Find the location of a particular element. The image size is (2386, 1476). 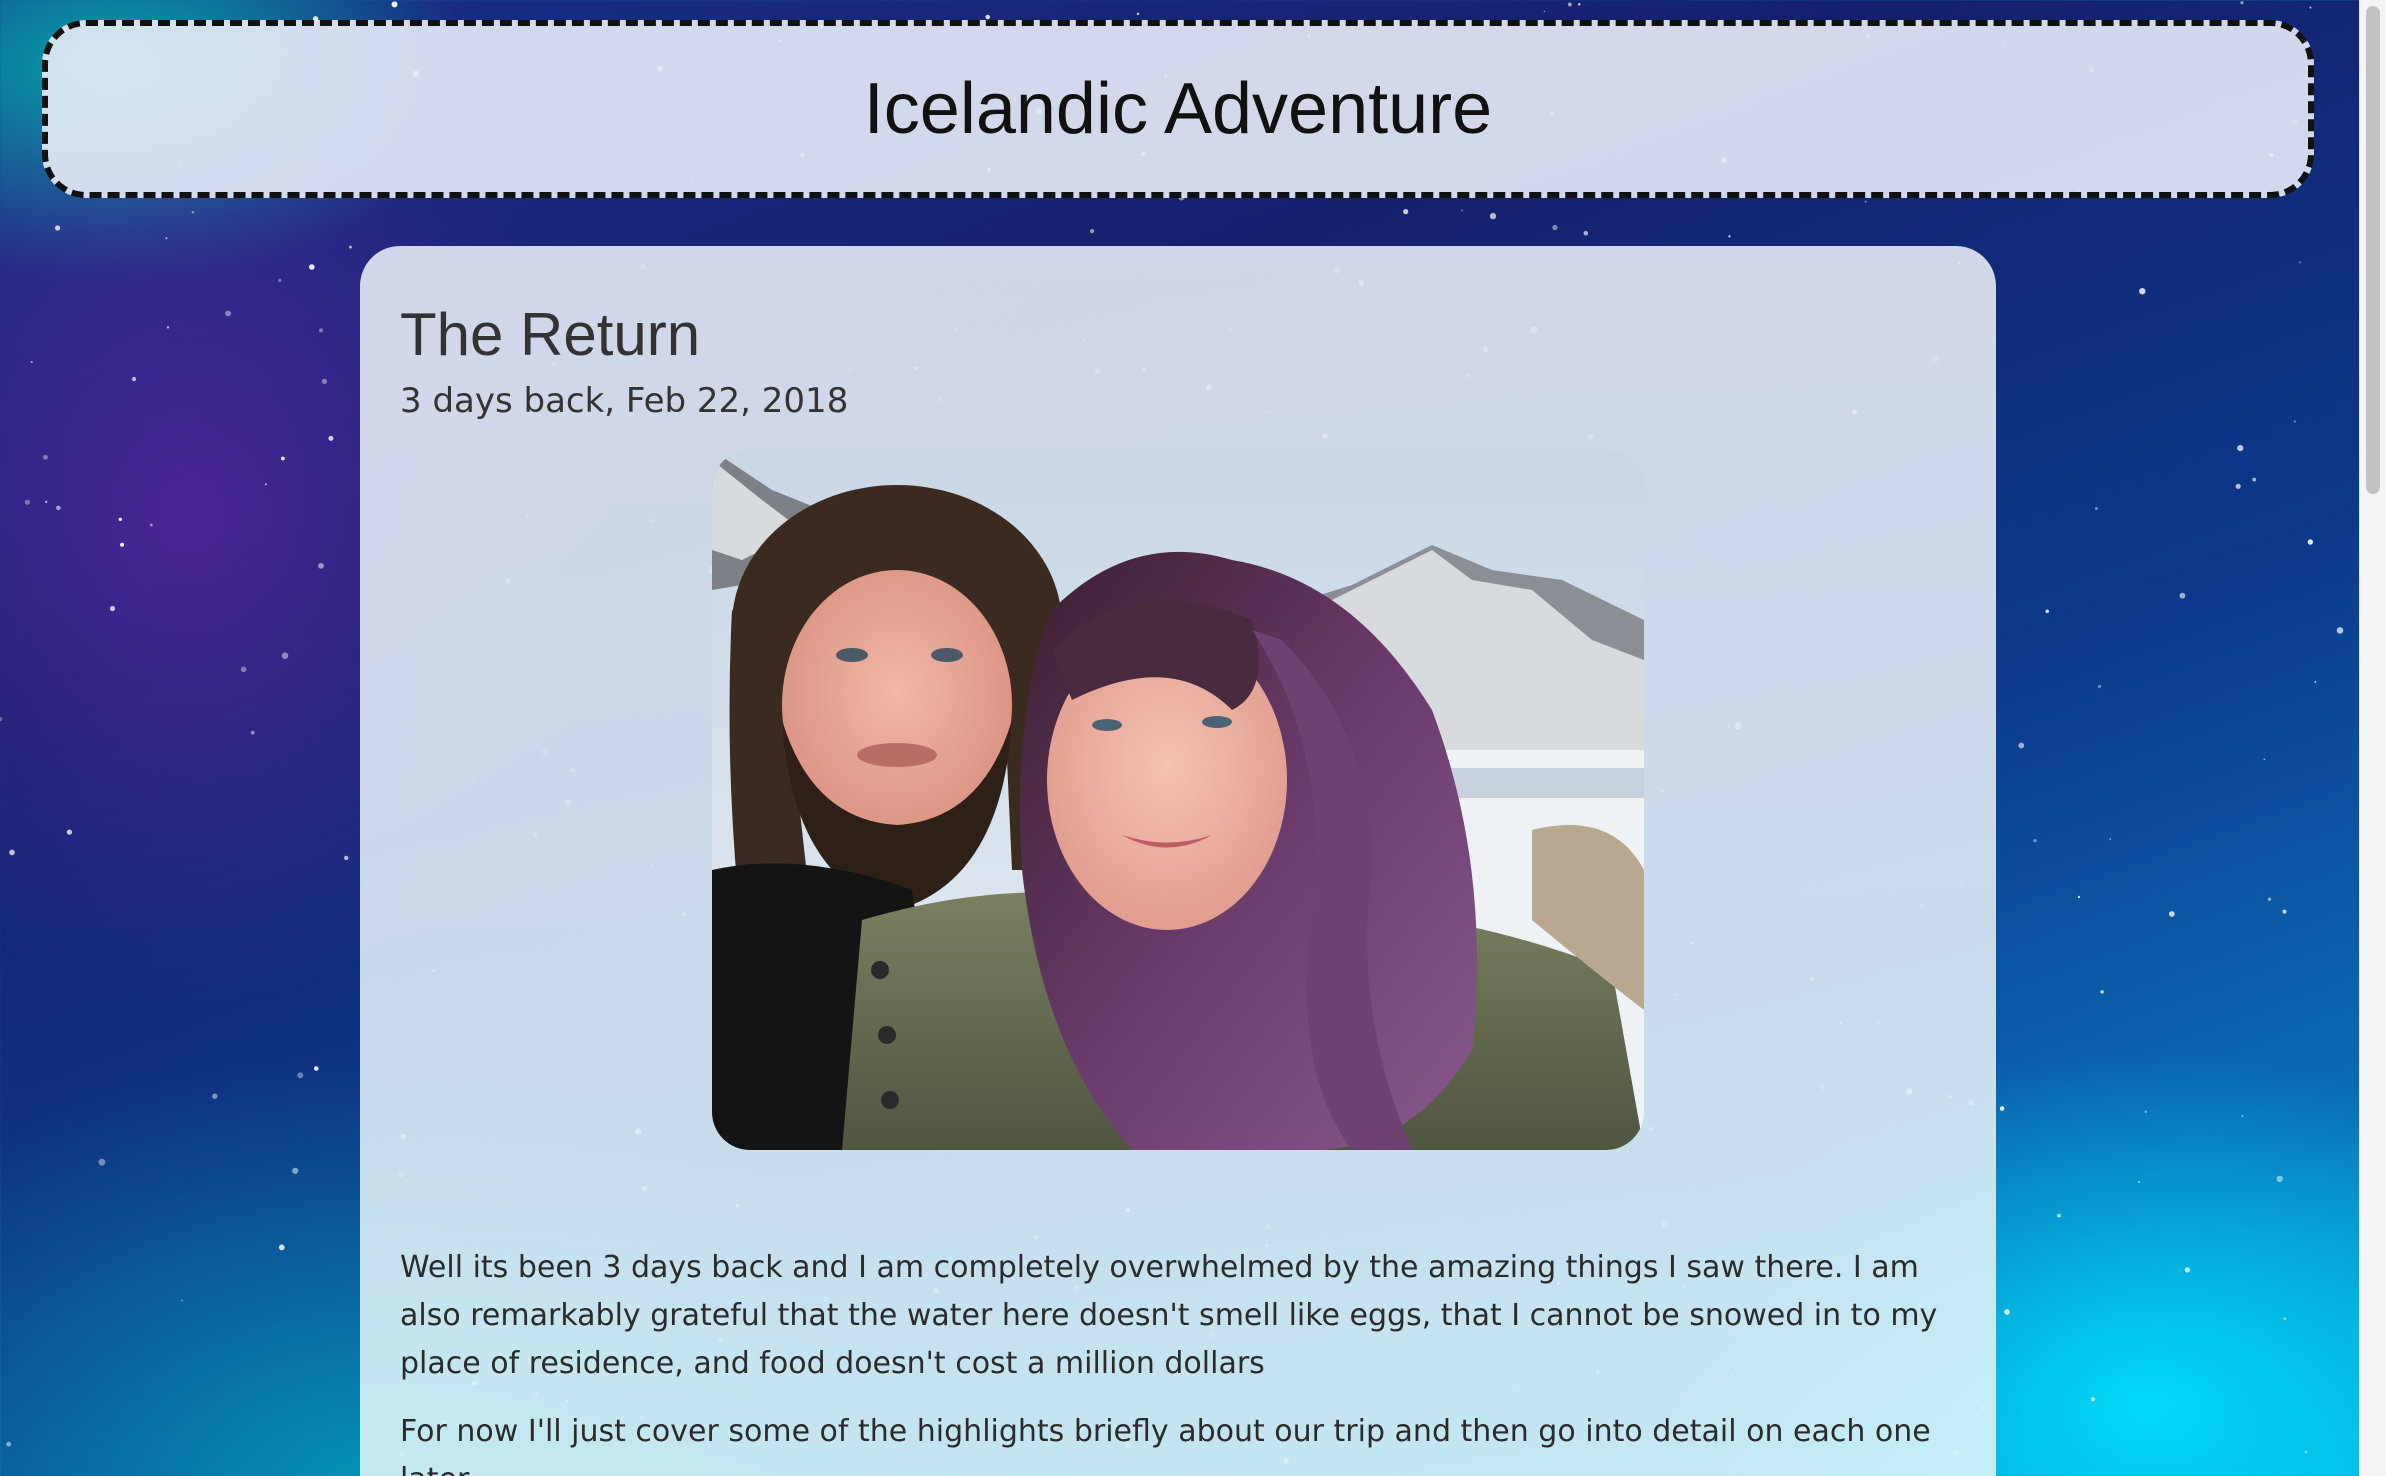

vertical-scrollbar is located at coordinates (2372, 738).